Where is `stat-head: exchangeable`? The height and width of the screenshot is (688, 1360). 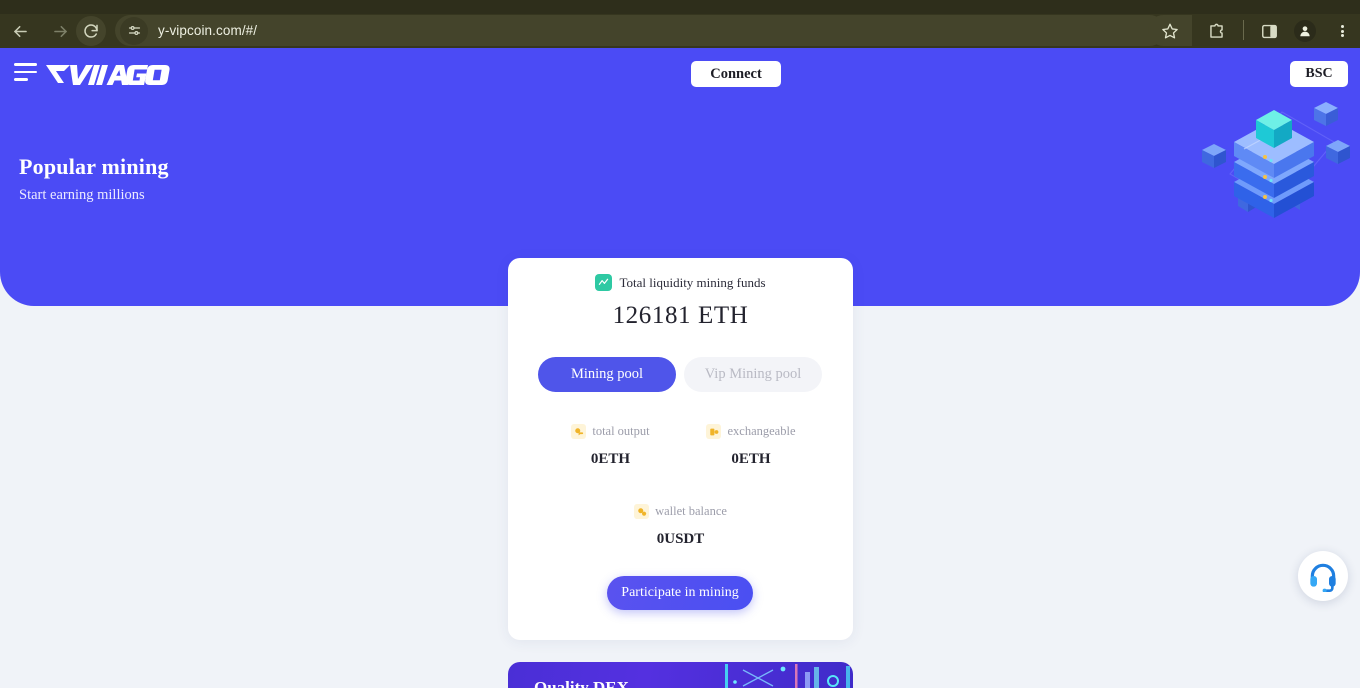 stat-head: exchangeable is located at coordinates (751, 431).